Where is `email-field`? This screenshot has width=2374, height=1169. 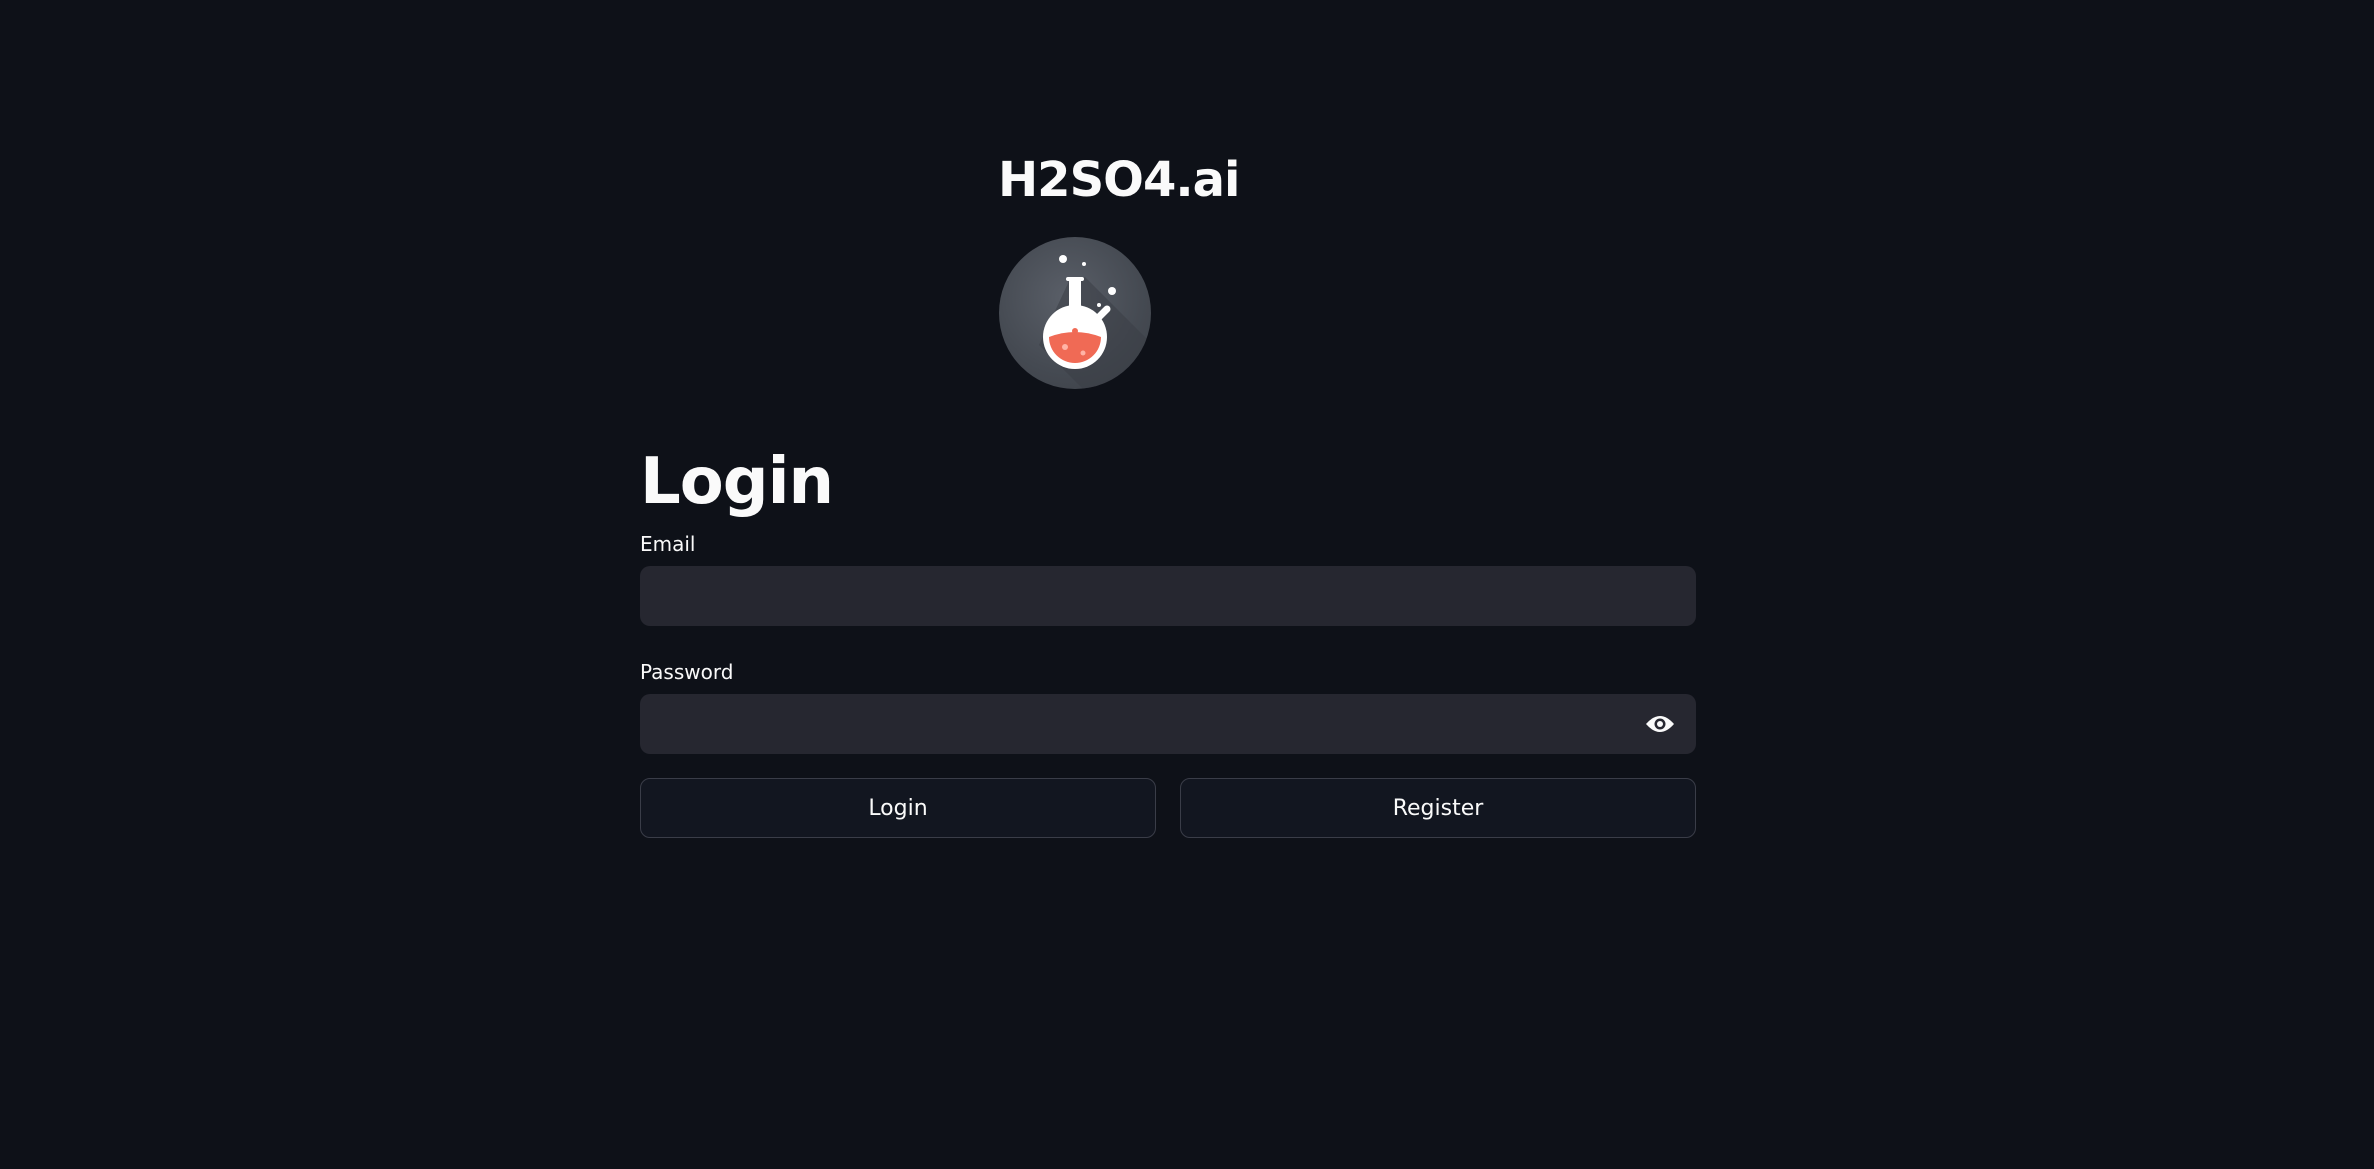
email-field is located at coordinates (1168, 596).